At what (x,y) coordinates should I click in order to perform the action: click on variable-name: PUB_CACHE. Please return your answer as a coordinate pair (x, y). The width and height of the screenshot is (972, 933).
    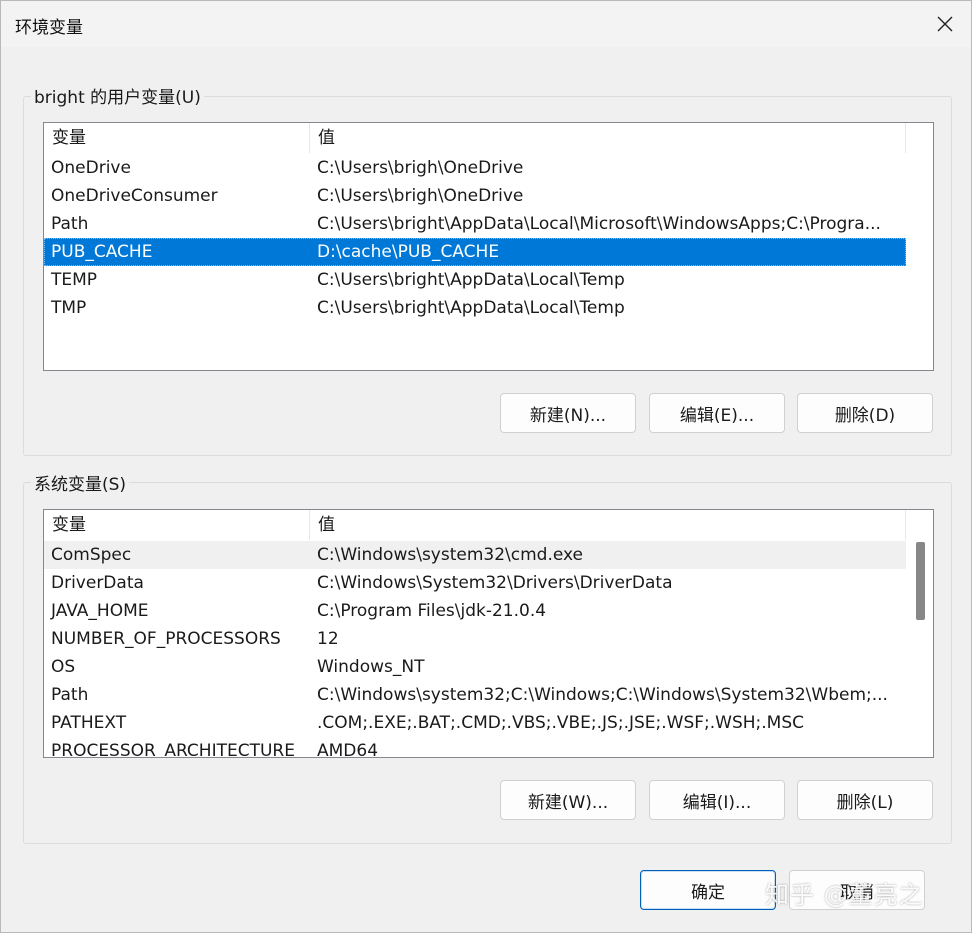
    Looking at the image, I should click on (102, 252).